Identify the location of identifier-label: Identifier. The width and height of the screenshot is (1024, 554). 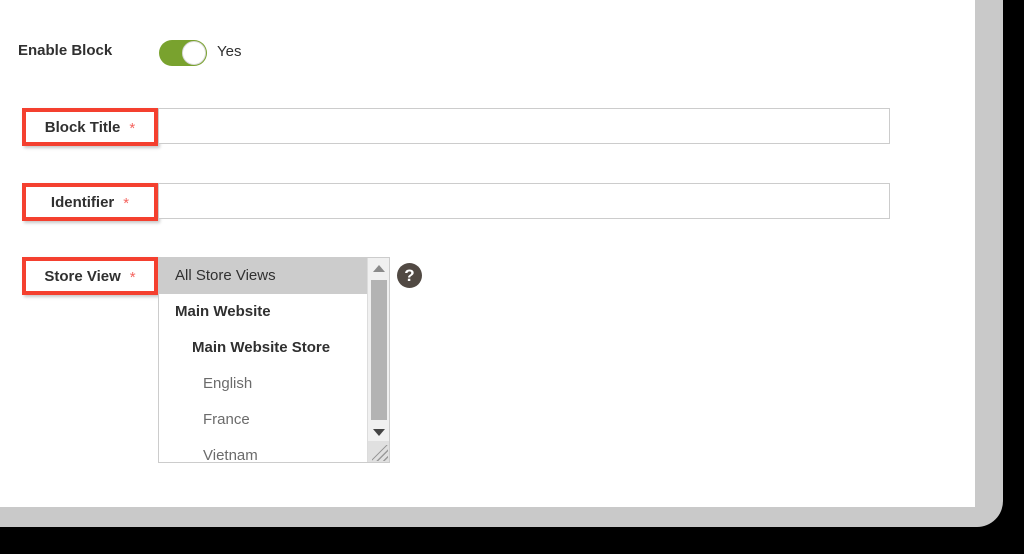
(82, 202).